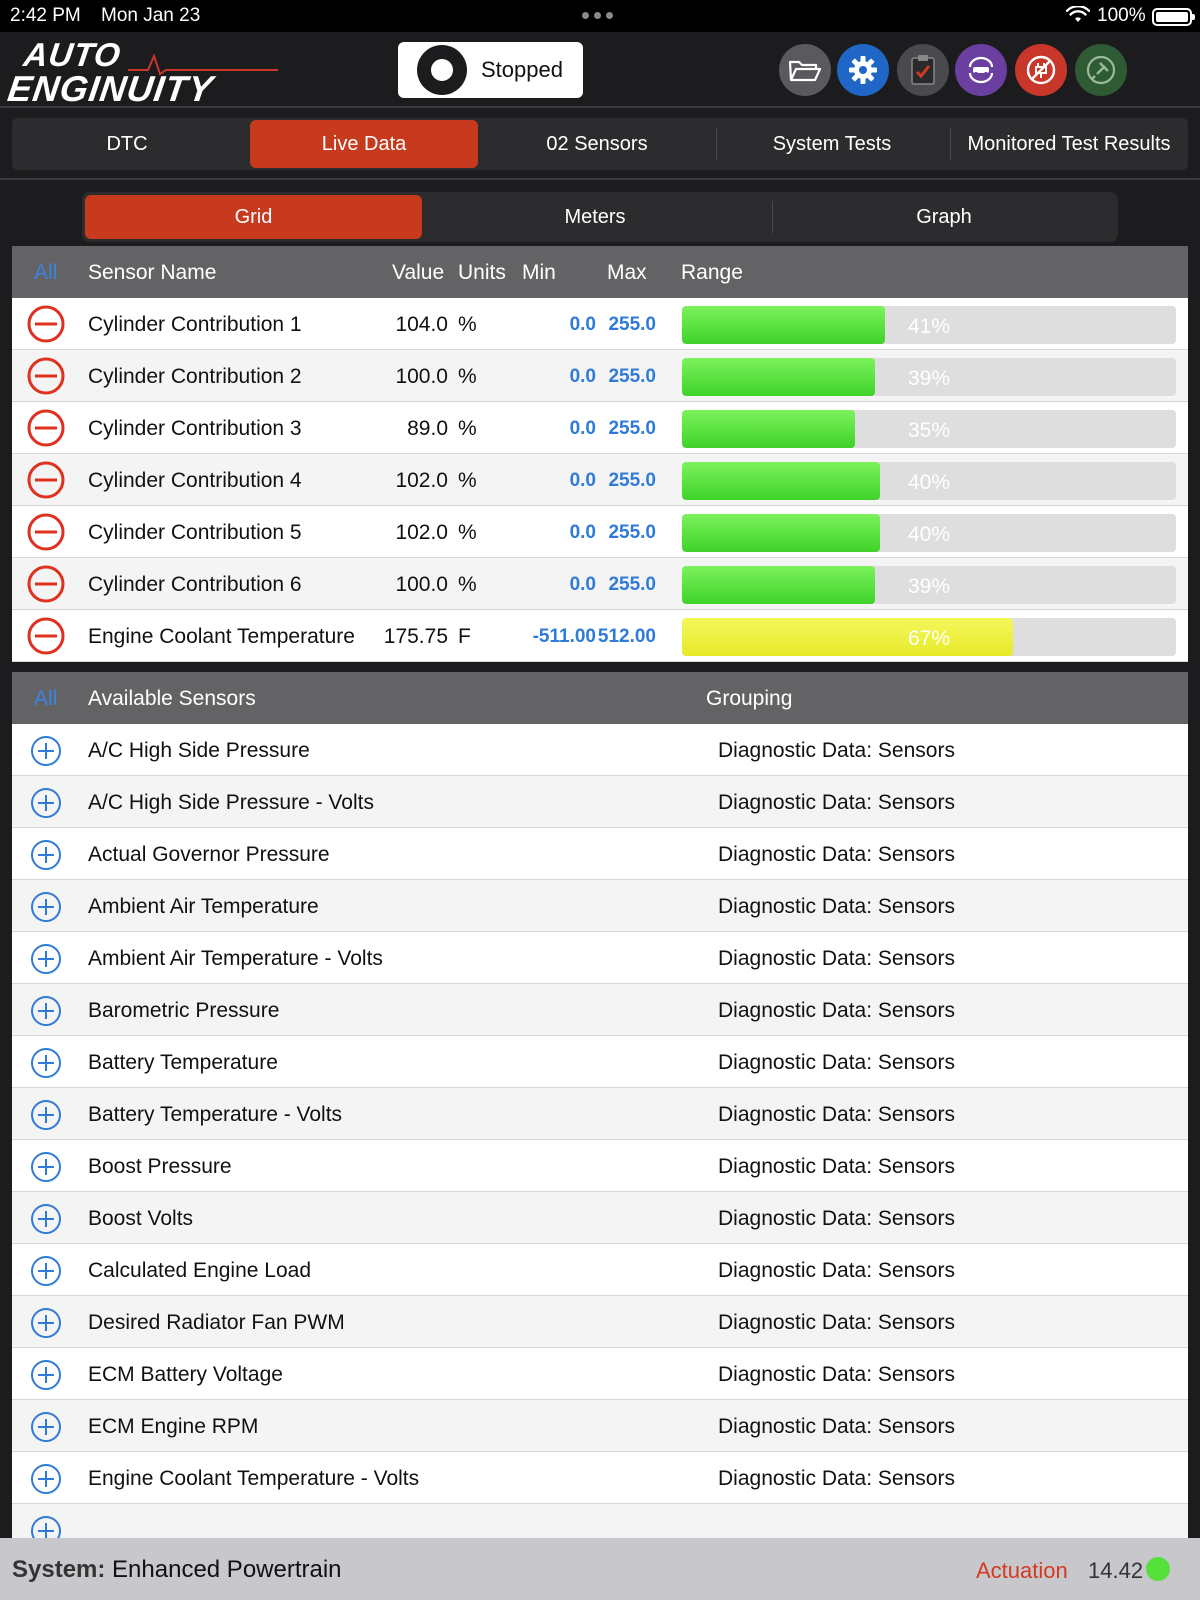  Describe the element at coordinates (832, 144) in the screenshot. I see `tab-system-tests: System Tests` at that location.